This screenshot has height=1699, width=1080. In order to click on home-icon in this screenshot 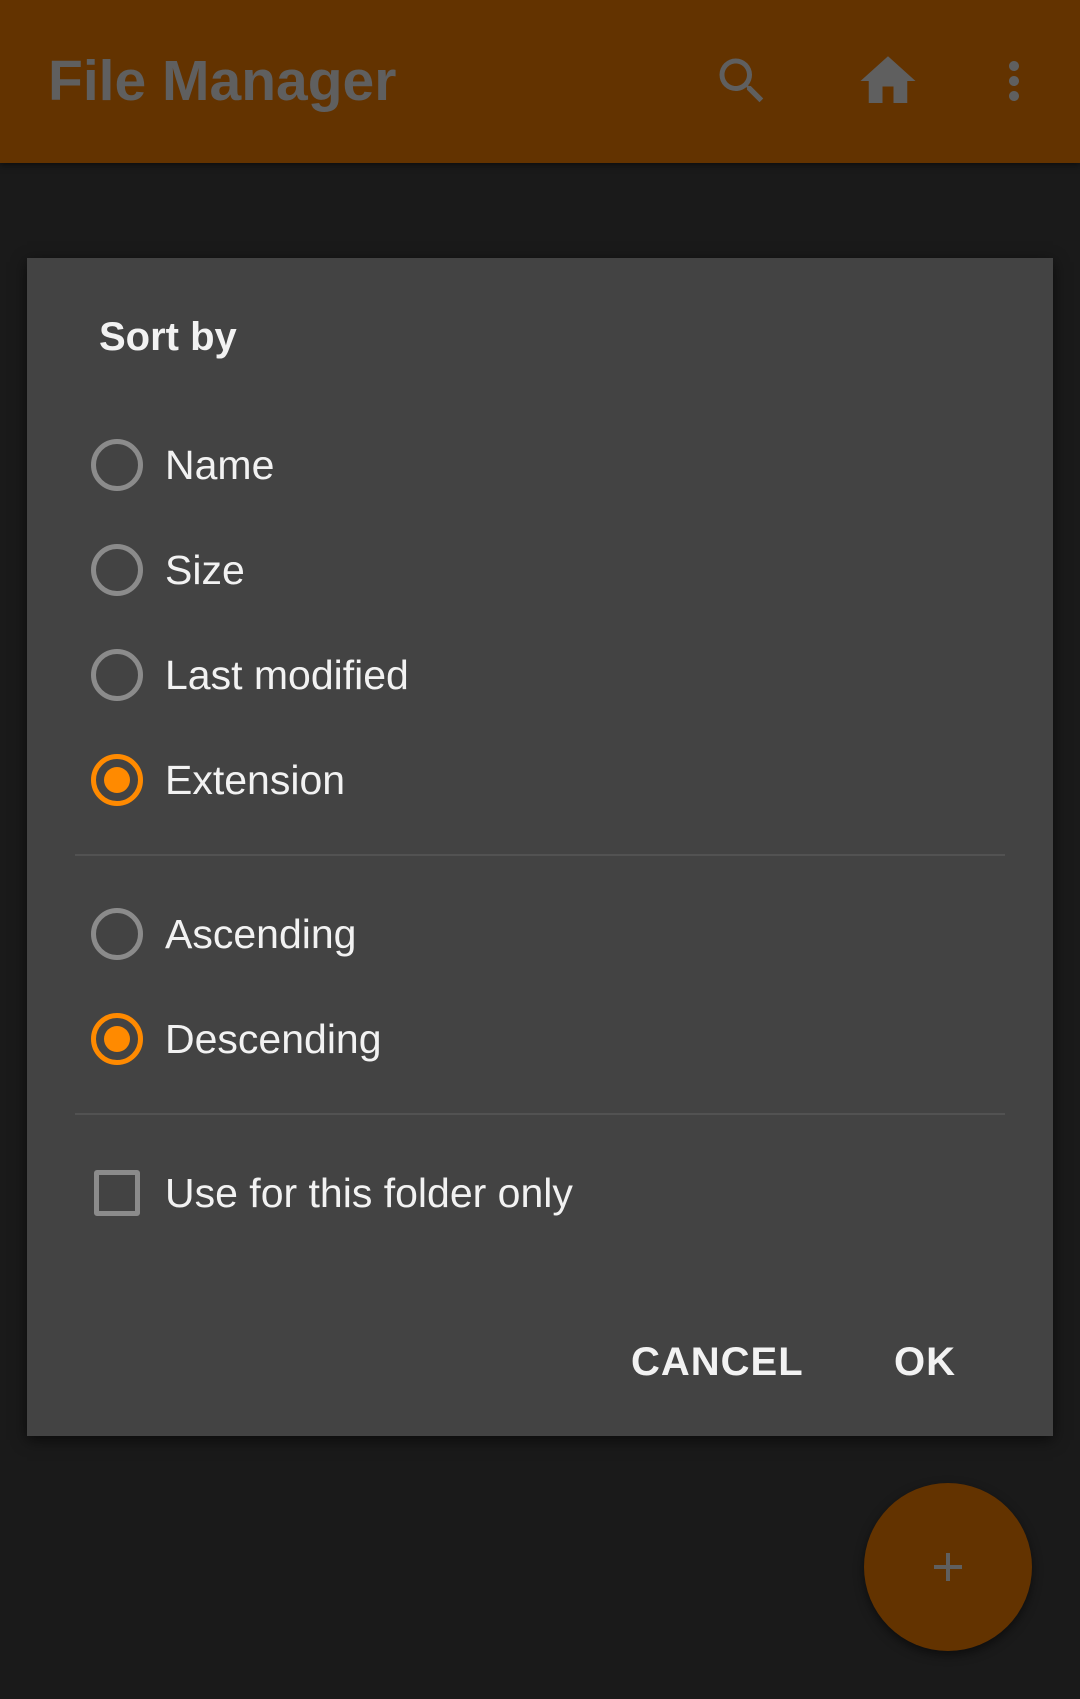, I will do `click(888, 81)`.